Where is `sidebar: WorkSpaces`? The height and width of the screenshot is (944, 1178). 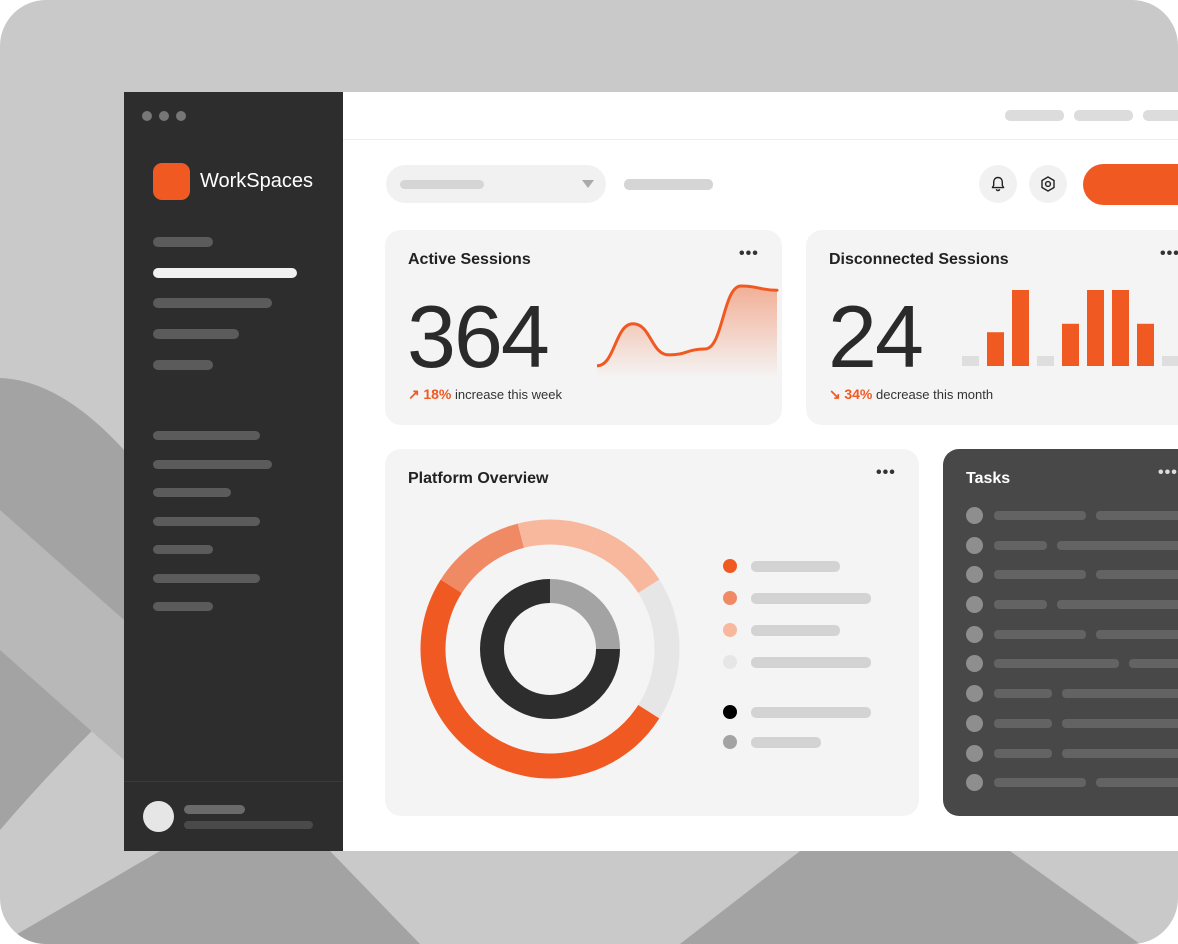
sidebar: WorkSpaces is located at coordinates (233, 471).